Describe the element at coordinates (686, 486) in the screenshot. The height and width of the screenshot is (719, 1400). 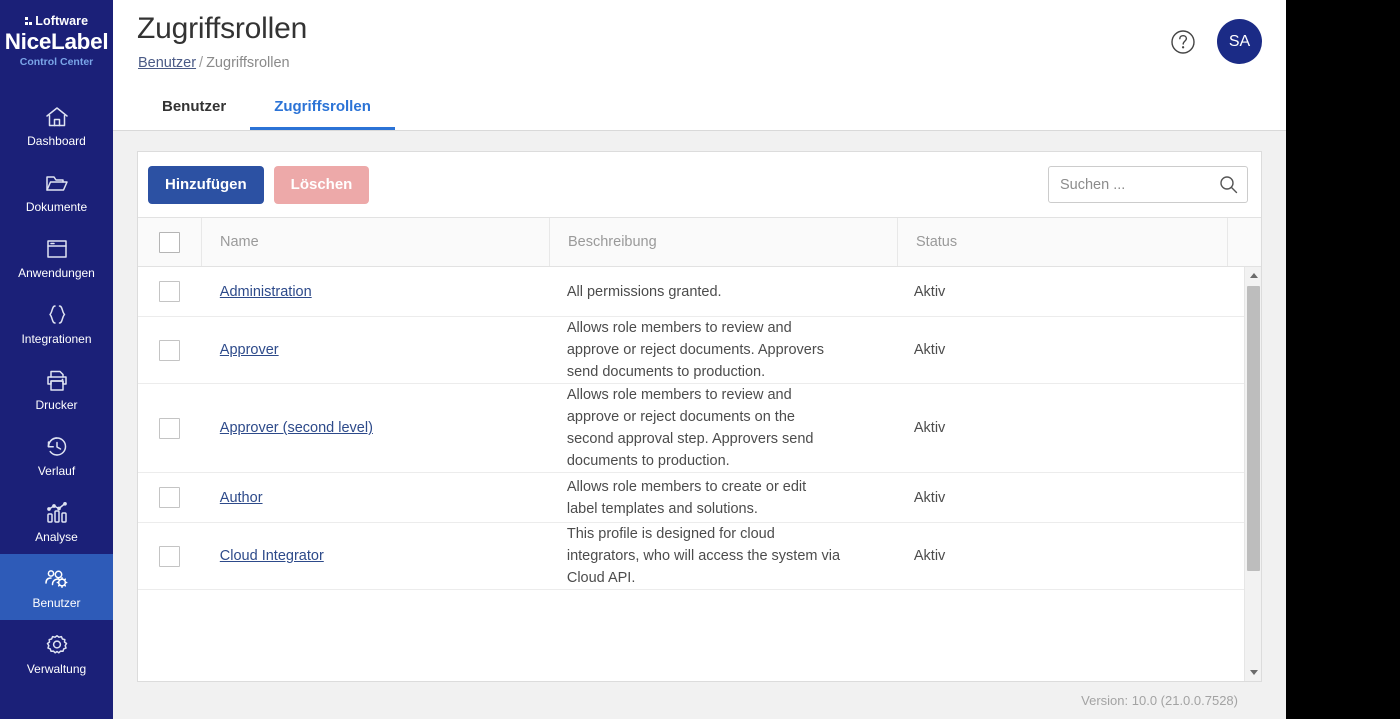
I see `description-line: Allows role members to create or edit` at that location.